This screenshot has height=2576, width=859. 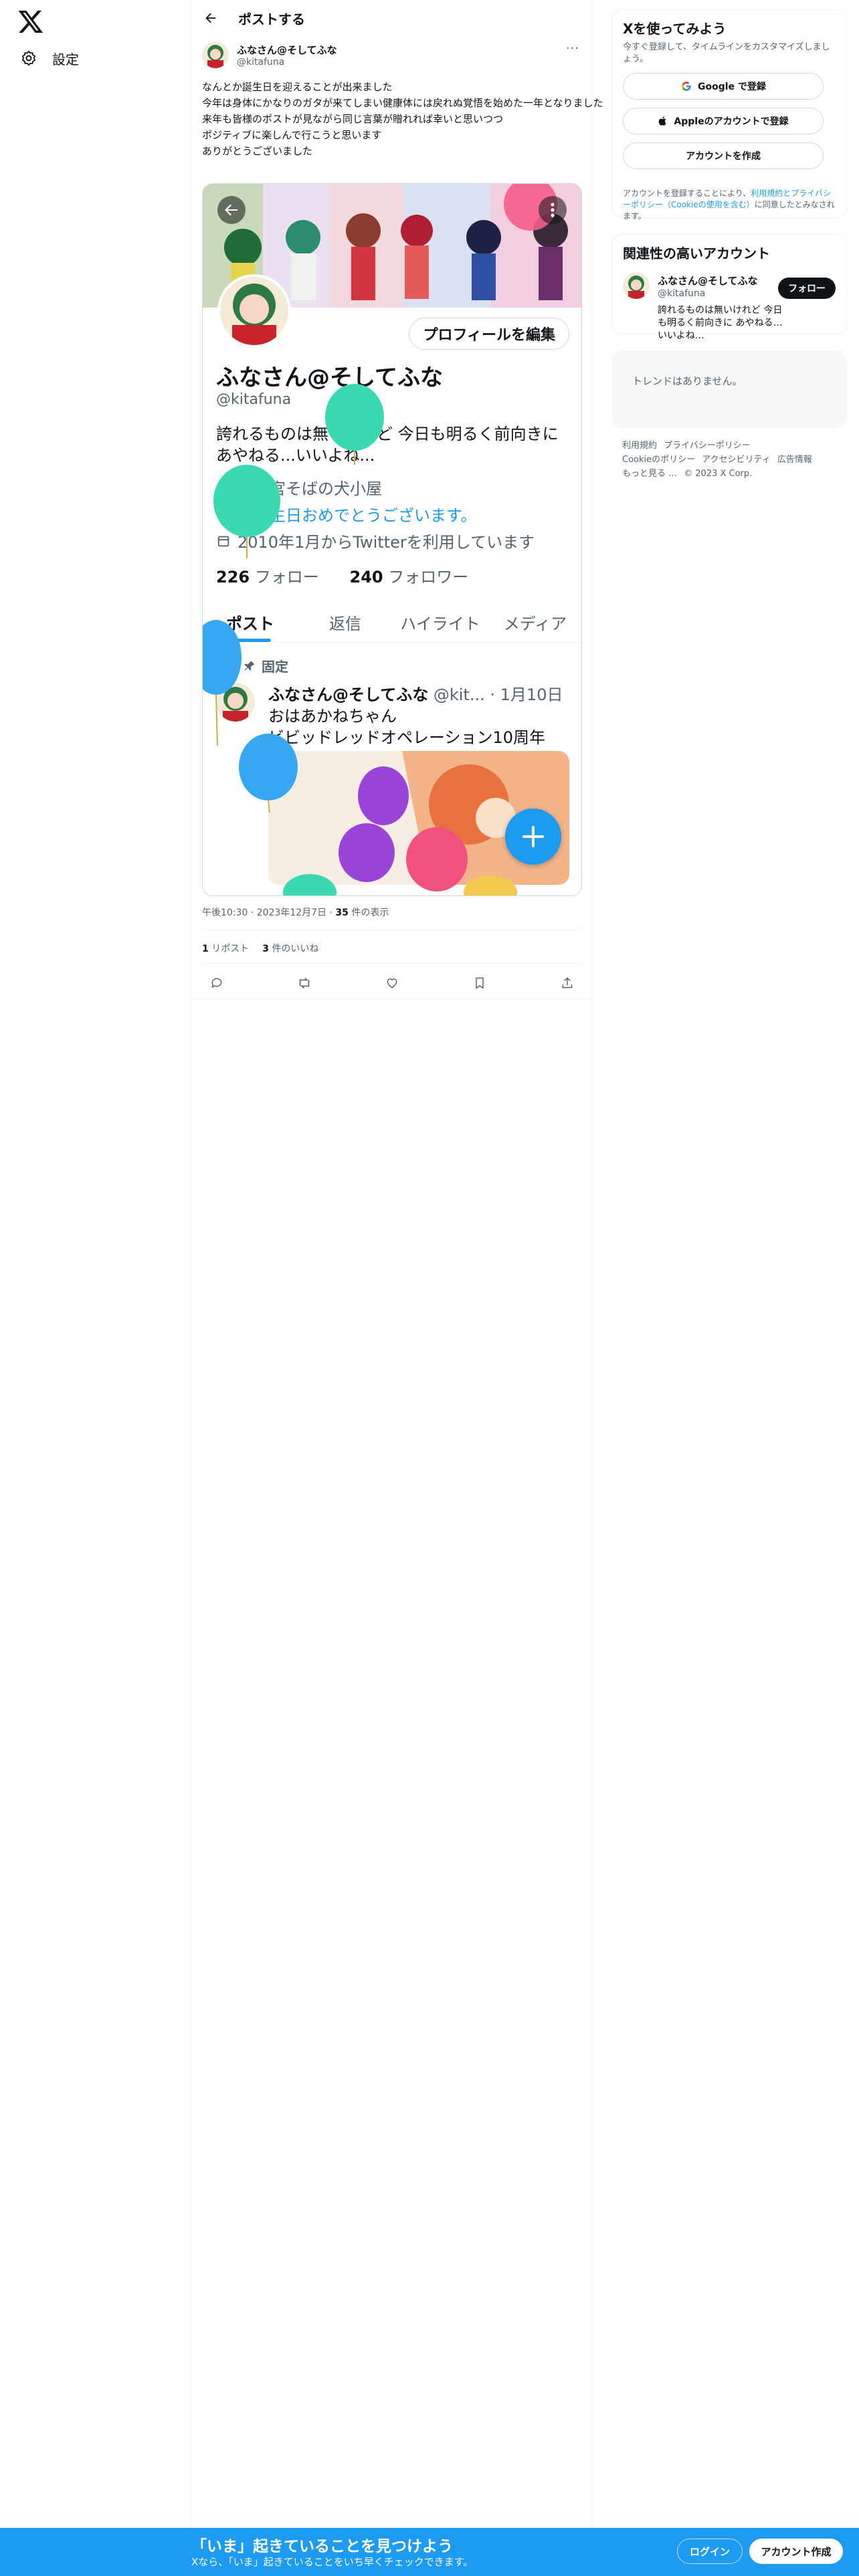 What do you see at coordinates (31, 21) in the screenshot?
I see `x-logo-icon` at bounding box center [31, 21].